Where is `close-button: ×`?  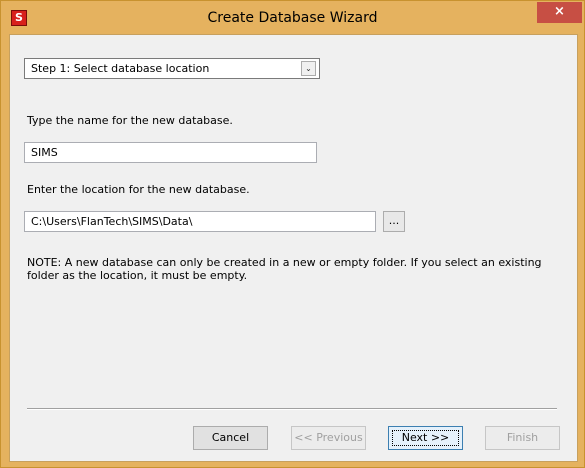 close-button: × is located at coordinates (559, 12).